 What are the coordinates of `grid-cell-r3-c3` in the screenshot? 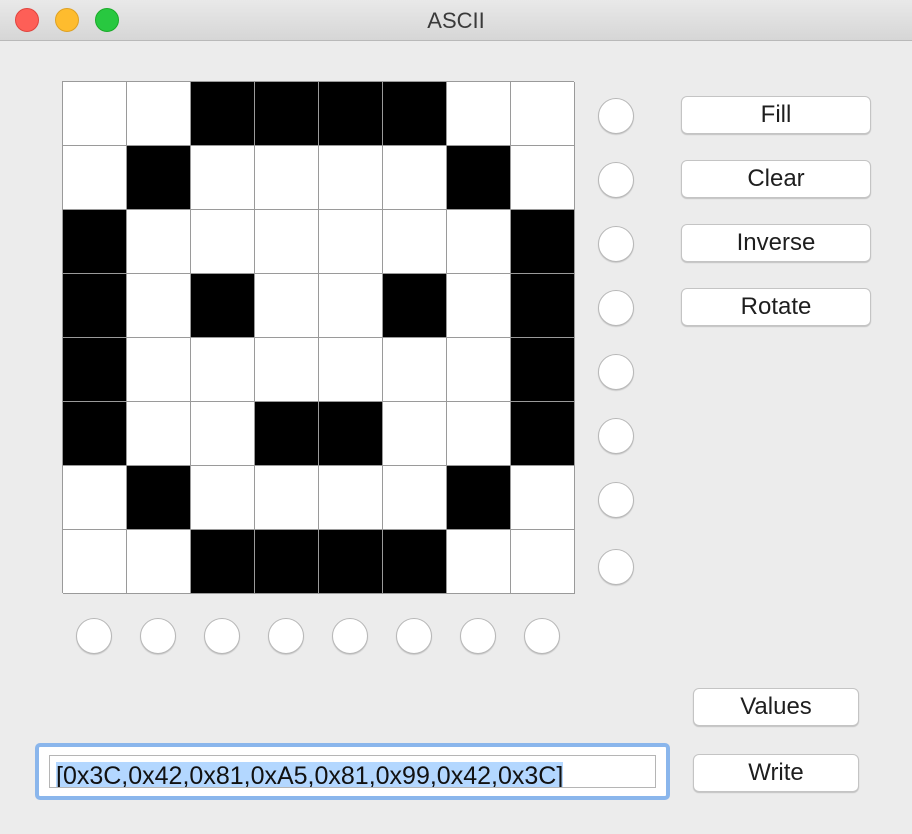 It's located at (223, 242).